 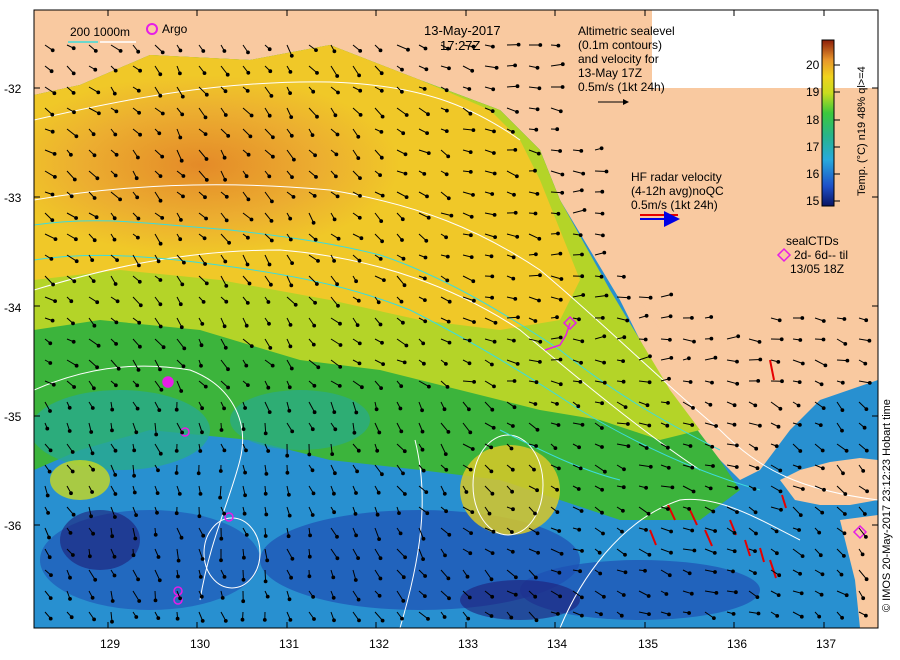 What do you see at coordinates (13, 198) in the screenshot?
I see `lat-label: -33` at bounding box center [13, 198].